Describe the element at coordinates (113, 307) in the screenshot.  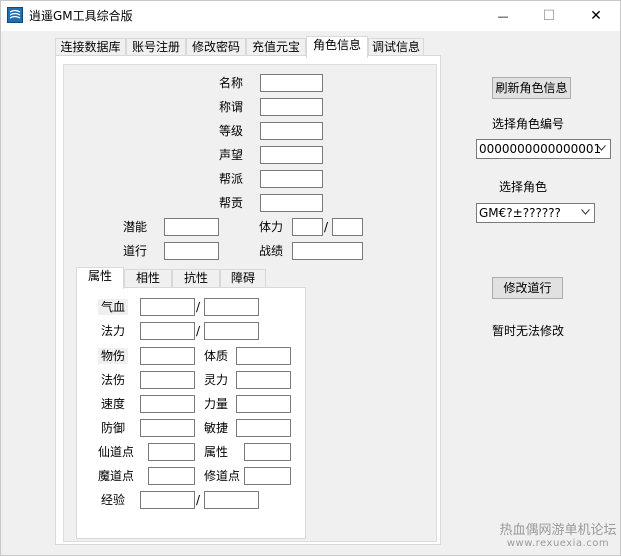
I see `hp-label: 气血` at that location.